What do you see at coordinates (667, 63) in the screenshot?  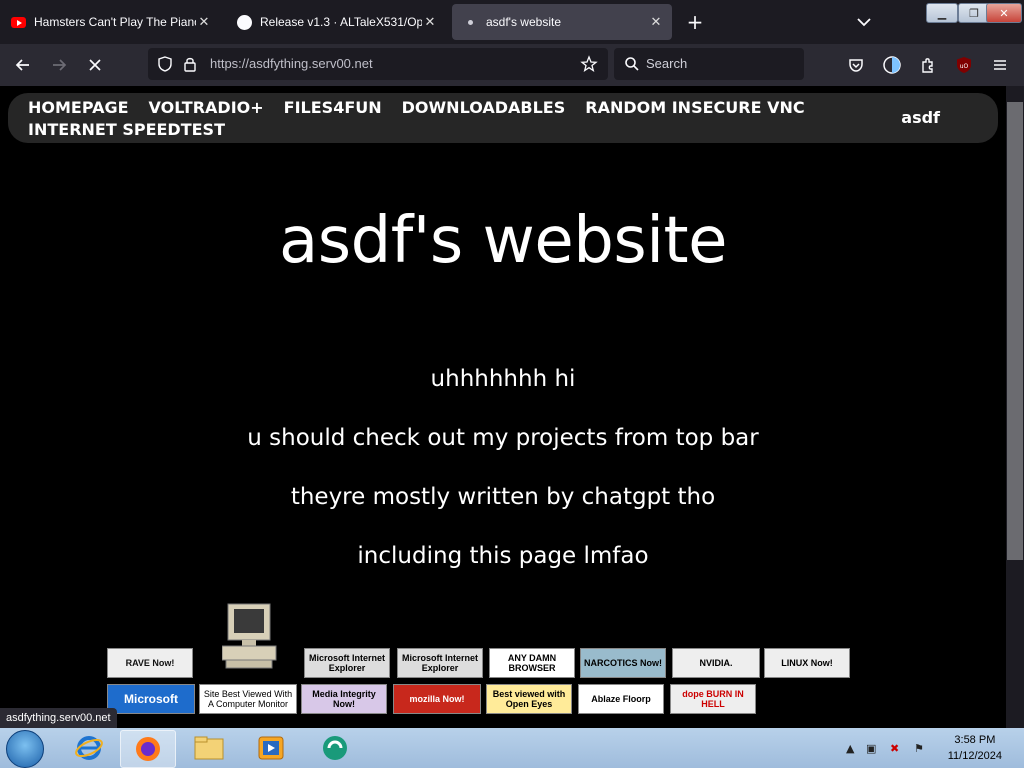 I see `search-placeholder: Search` at bounding box center [667, 63].